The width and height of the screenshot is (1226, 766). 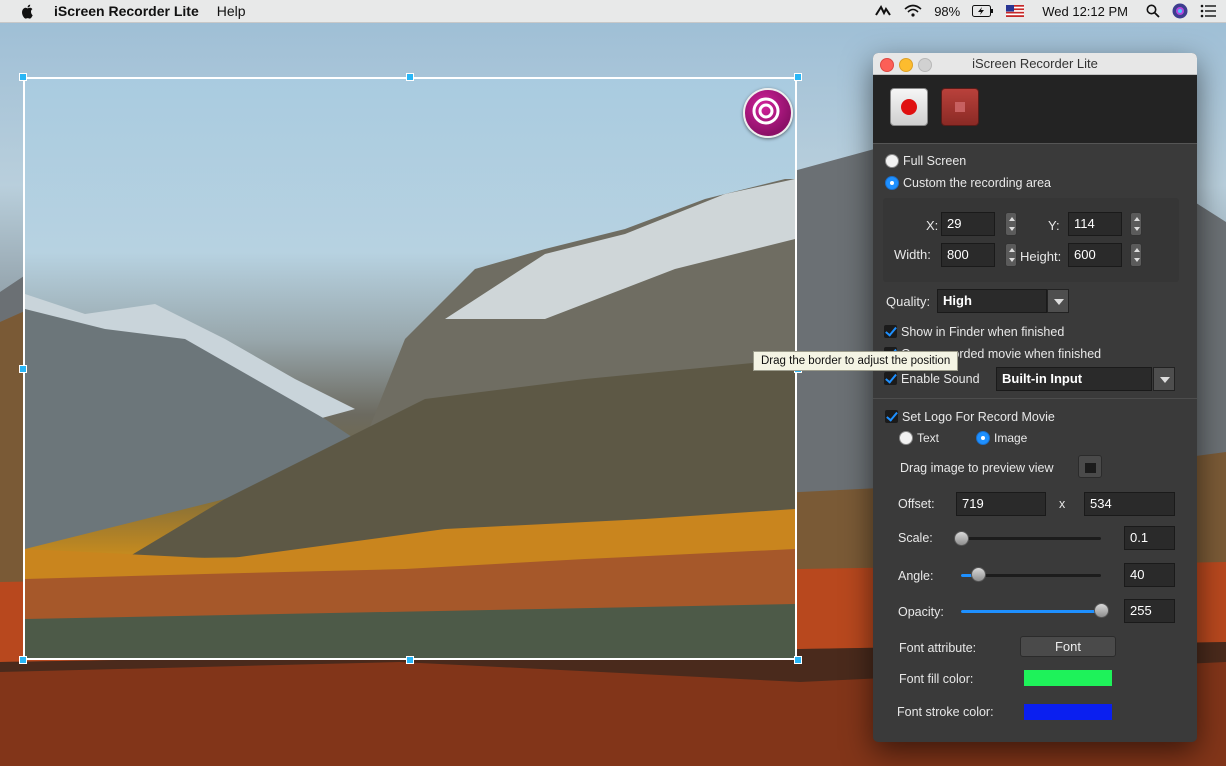 What do you see at coordinates (231, 11) in the screenshot?
I see `menu-help: Help` at bounding box center [231, 11].